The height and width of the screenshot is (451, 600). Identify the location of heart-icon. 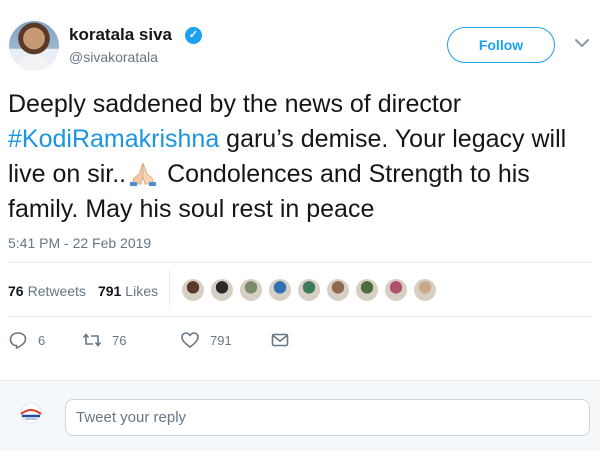
(190, 340).